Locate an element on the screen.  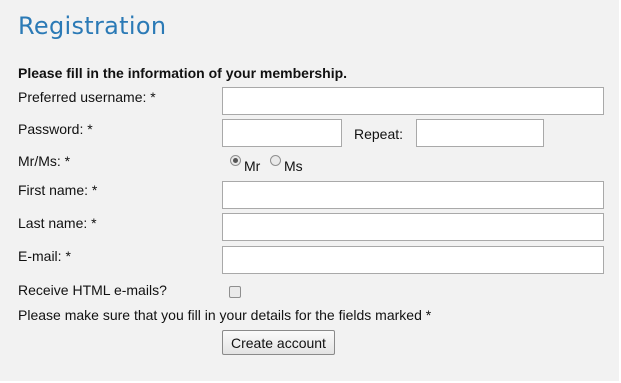
password-input is located at coordinates (282, 133).